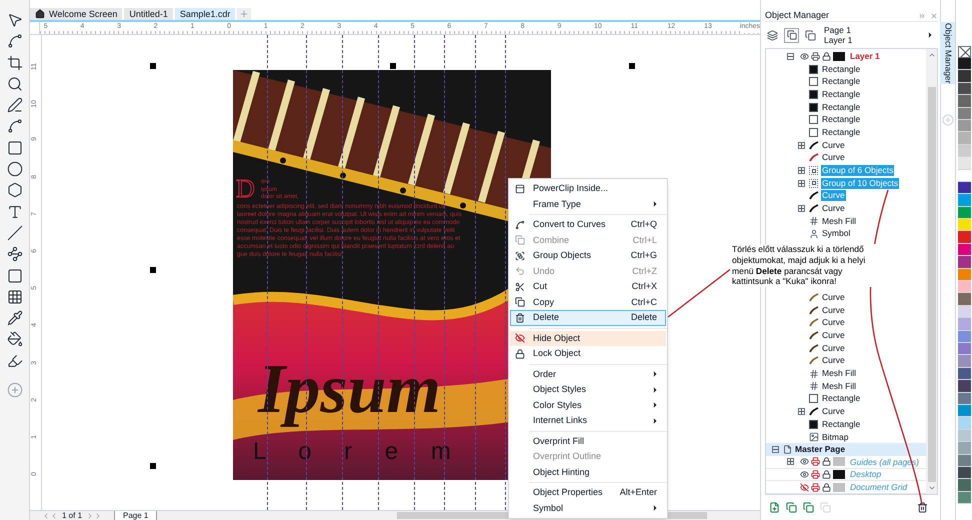  What do you see at coordinates (865, 56) in the screenshot?
I see `layer-label: Layer 1` at bounding box center [865, 56].